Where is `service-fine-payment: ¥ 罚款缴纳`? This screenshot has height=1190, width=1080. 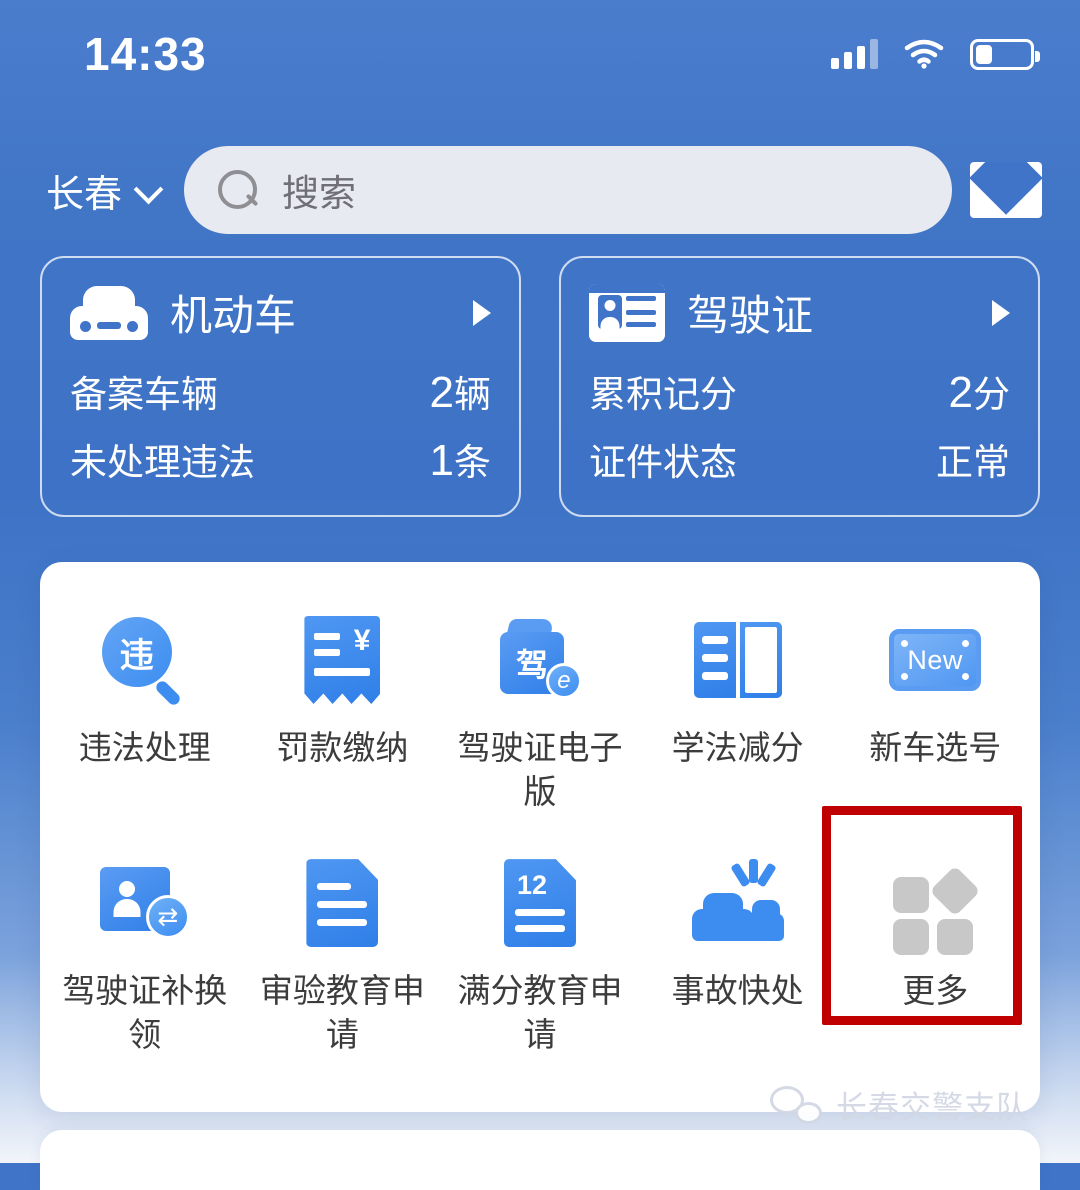
service-fine-payment: ¥ 罚款缴纳 is located at coordinates (343, 711).